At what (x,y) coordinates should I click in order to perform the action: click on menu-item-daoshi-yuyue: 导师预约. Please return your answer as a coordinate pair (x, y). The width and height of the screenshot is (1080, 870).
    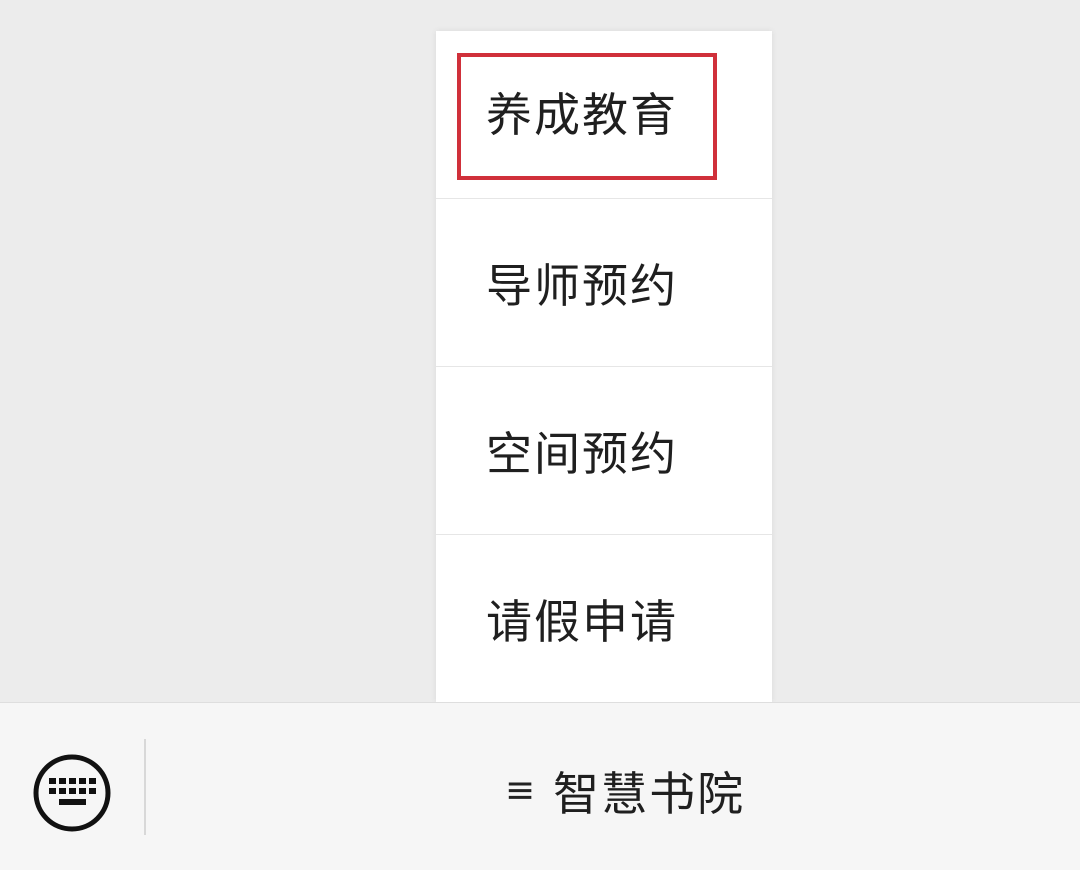
    Looking at the image, I should click on (604, 283).